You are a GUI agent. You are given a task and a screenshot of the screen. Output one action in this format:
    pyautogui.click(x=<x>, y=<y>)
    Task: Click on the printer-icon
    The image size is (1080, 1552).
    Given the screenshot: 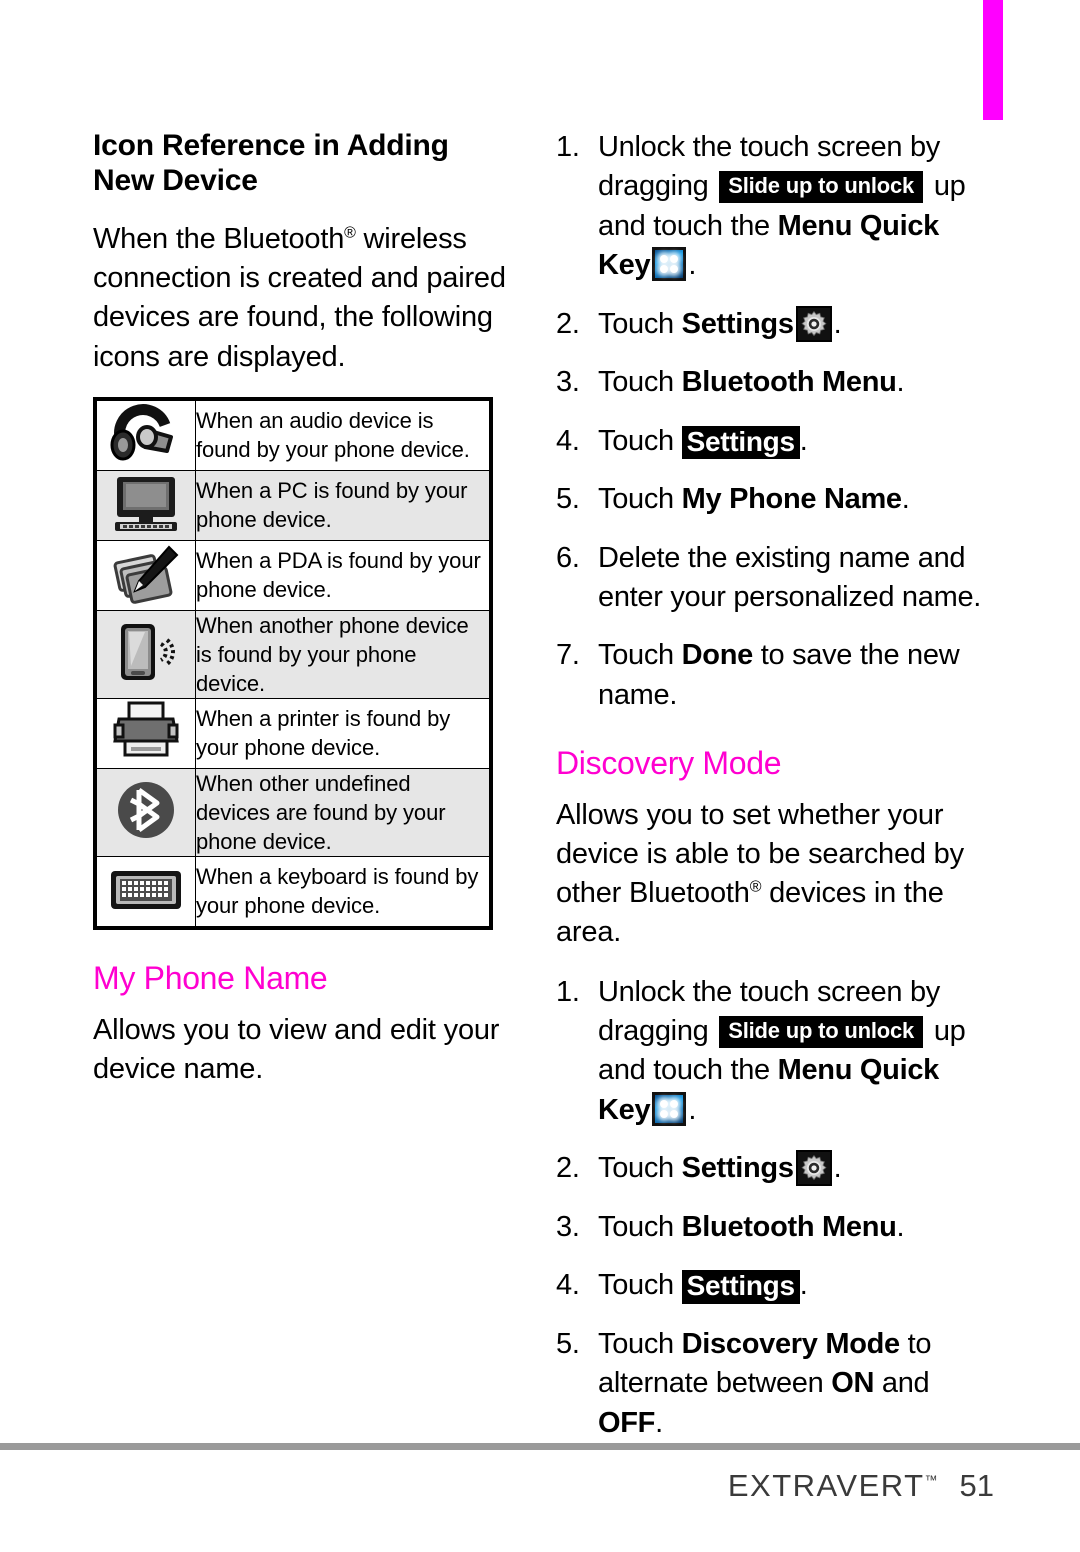 What is the action you would take?
    pyautogui.click(x=146, y=733)
    